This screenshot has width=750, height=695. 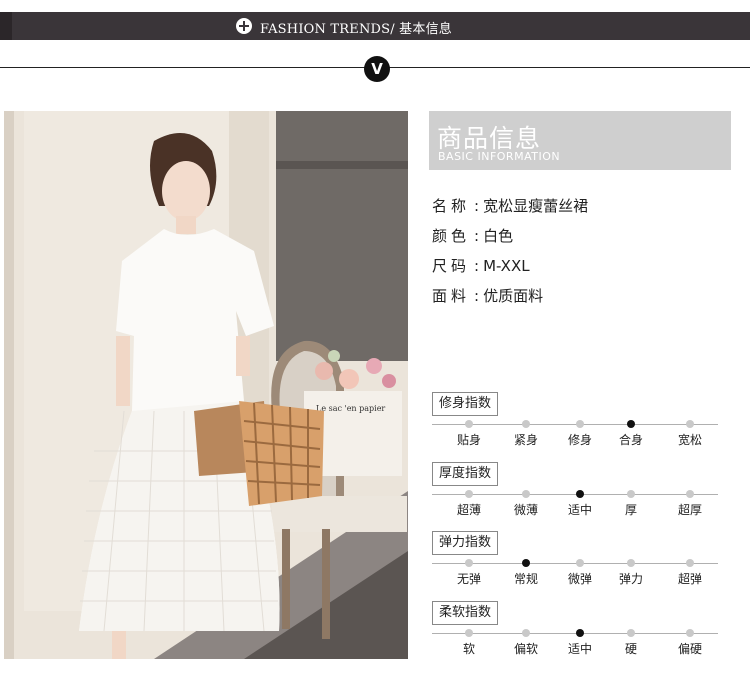 What do you see at coordinates (468, 510) in the screenshot?
I see `meter-option: 超薄` at bounding box center [468, 510].